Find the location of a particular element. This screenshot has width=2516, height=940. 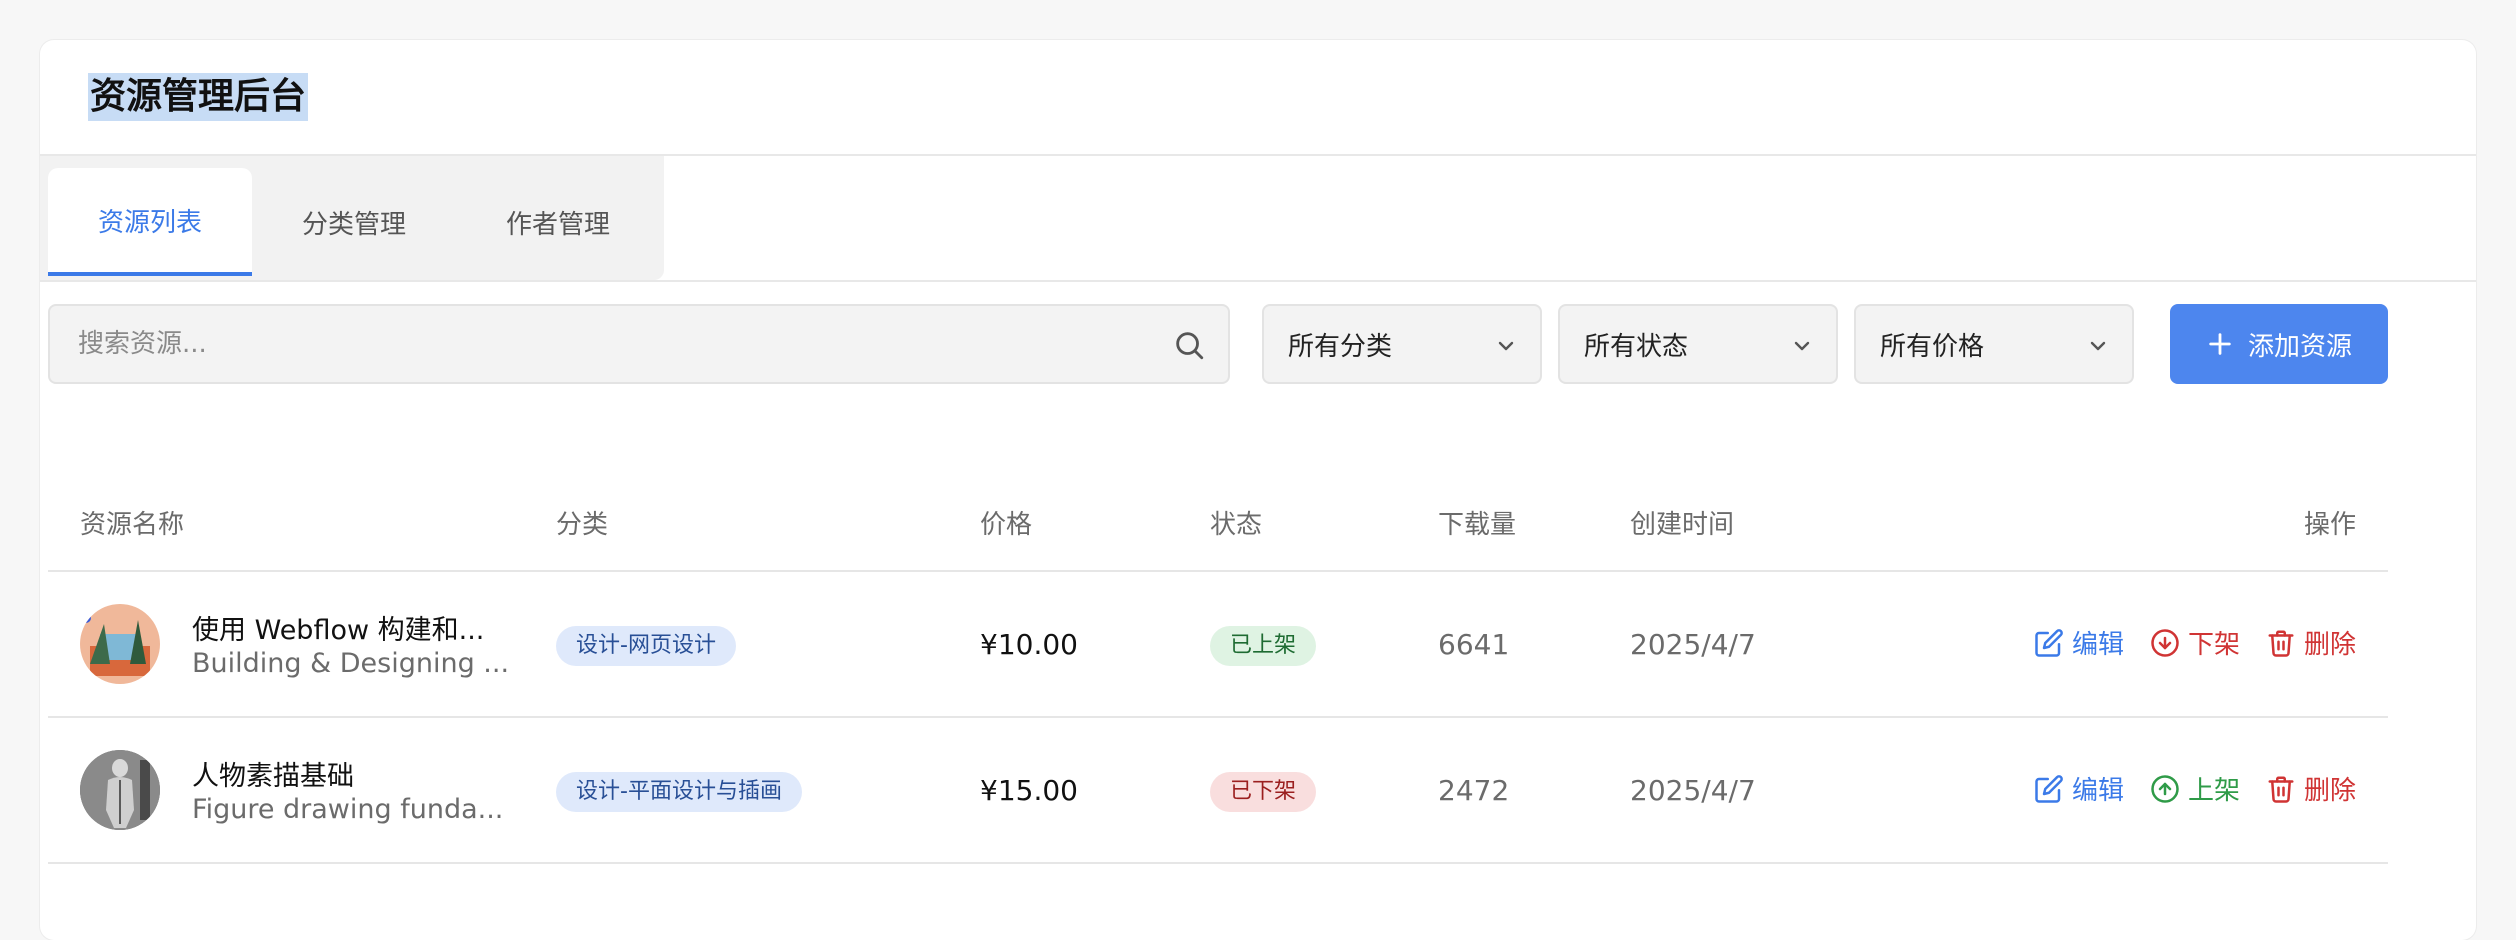

arrow-down-circle-icon is located at coordinates (2165, 642).